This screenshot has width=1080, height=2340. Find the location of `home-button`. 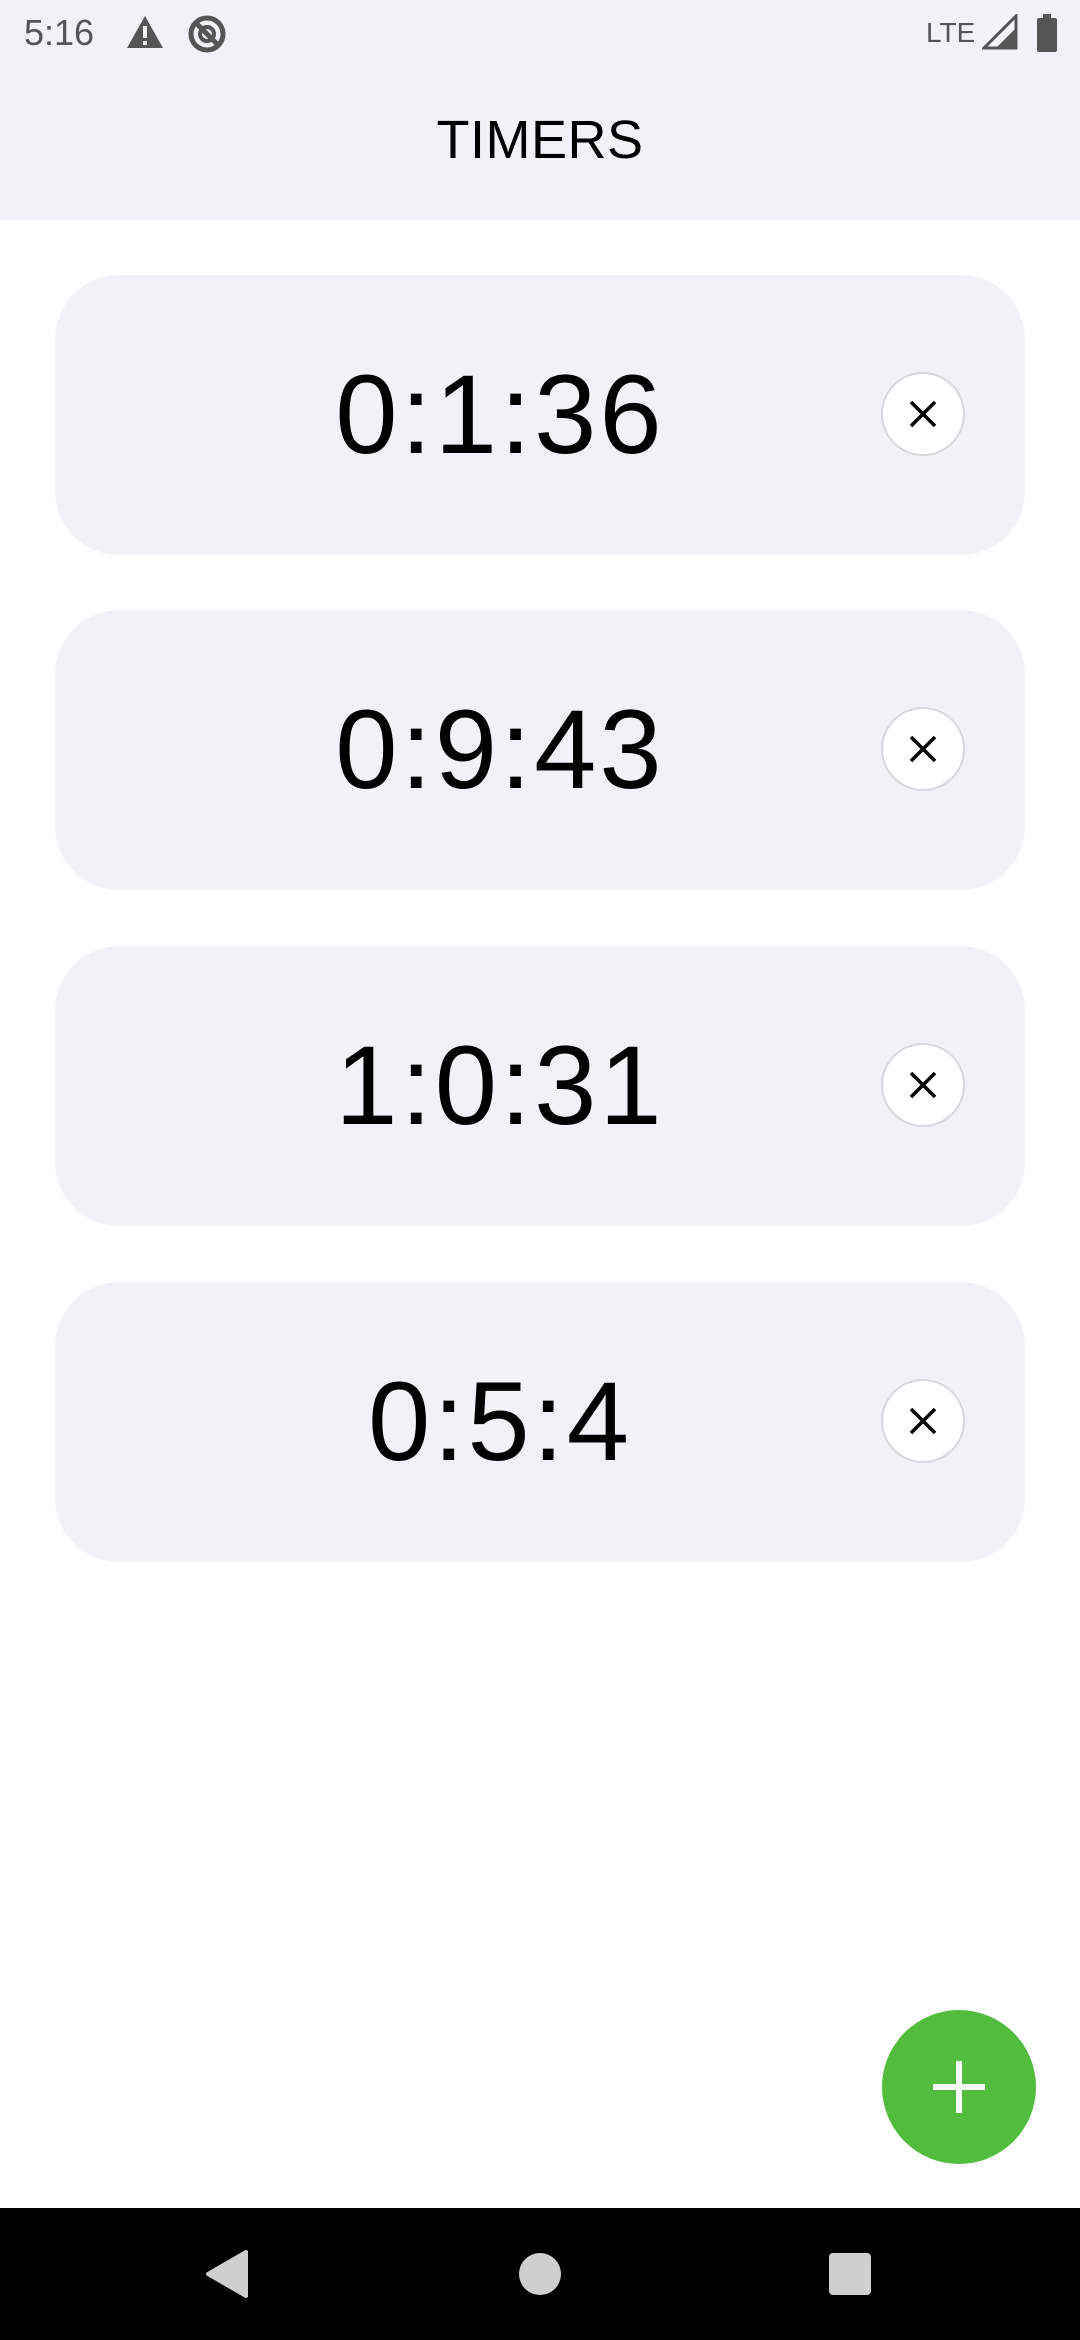

home-button is located at coordinates (540, 2274).